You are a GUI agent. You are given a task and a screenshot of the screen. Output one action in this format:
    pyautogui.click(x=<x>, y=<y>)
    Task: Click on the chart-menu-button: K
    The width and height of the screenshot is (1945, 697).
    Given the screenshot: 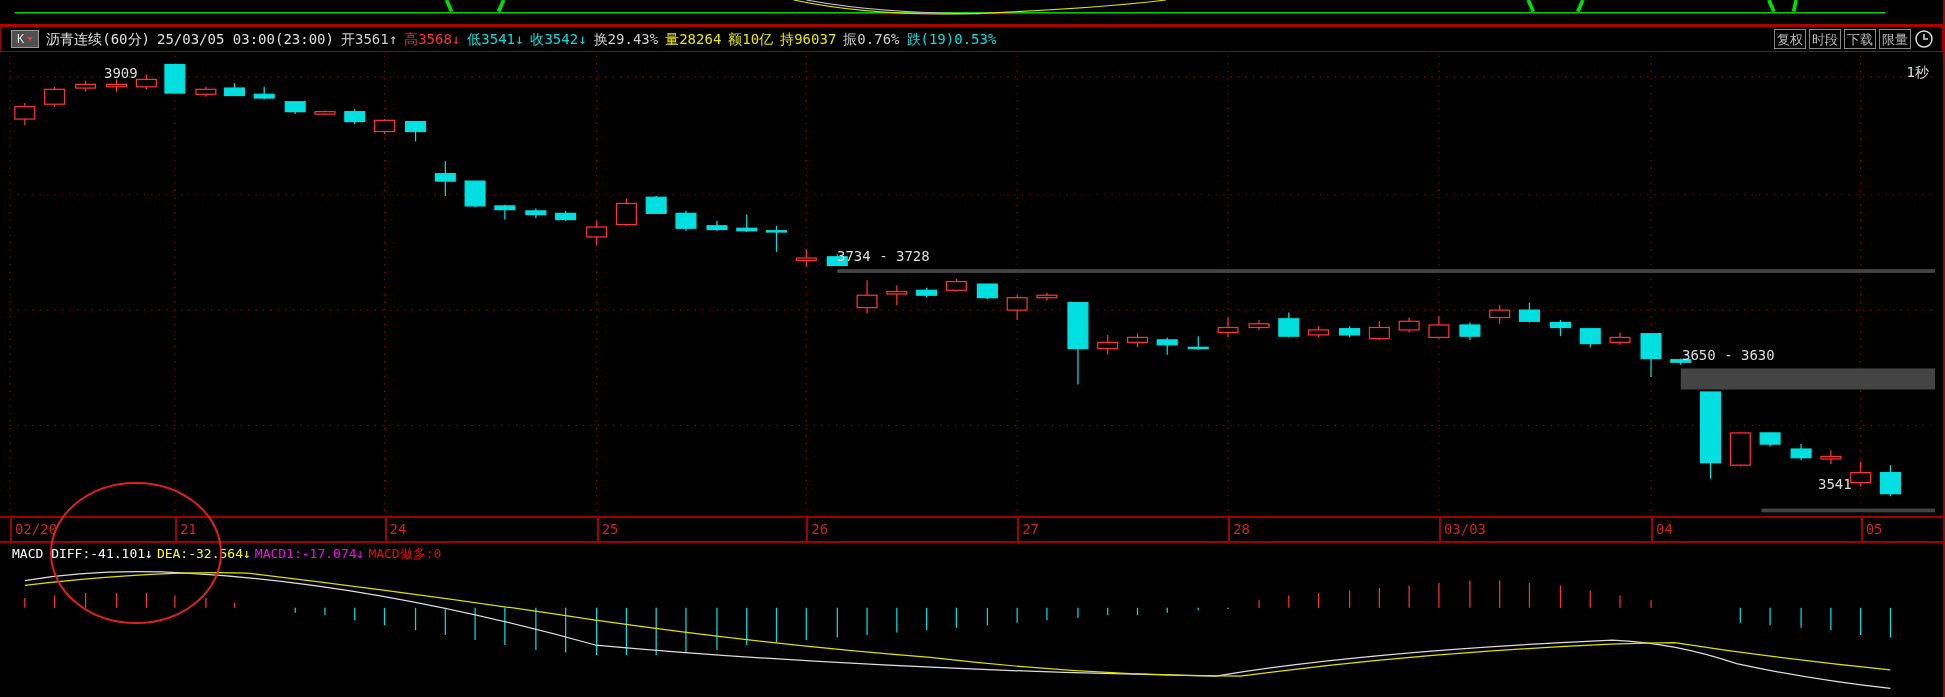 What is the action you would take?
    pyautogui.click(x=25, y=39)
    